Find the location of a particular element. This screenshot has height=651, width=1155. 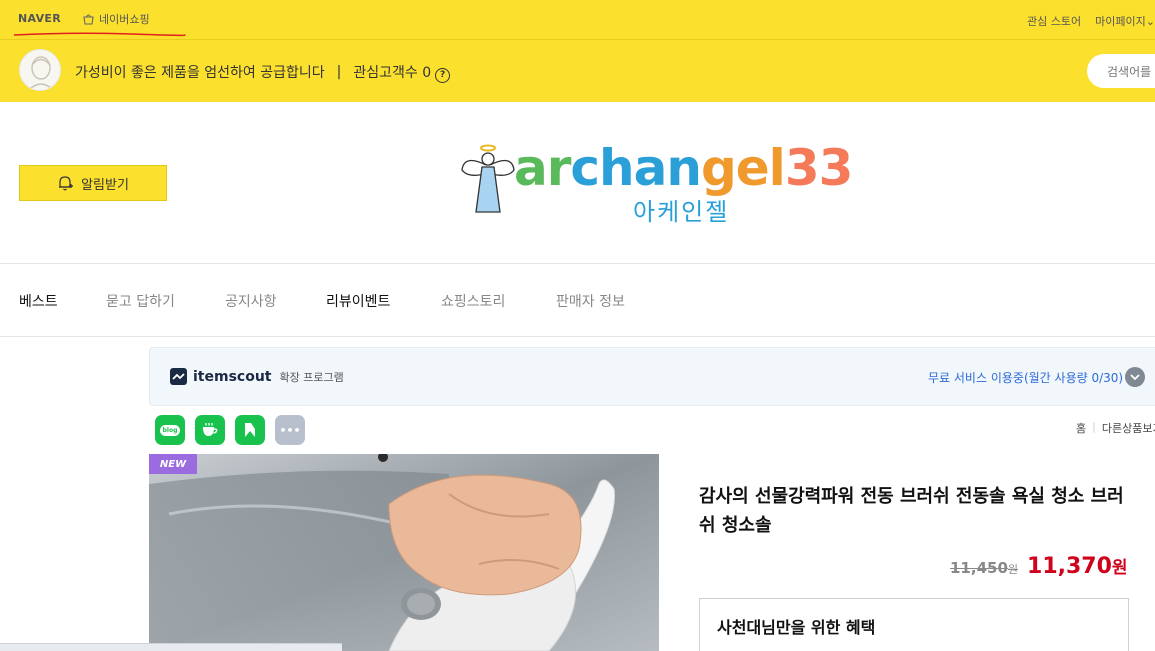

blog-icon: blog is located at coordinates (170, 430).